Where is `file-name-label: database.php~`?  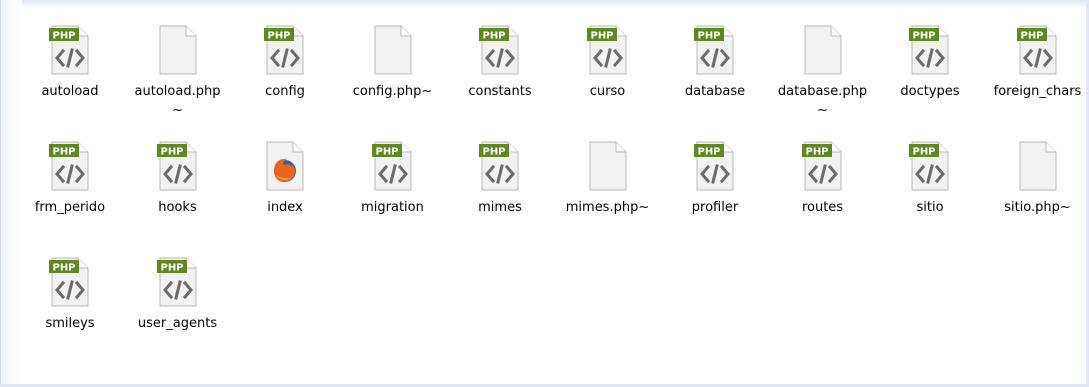
file-name-label: database.php~ is located at coordinates (822, 101).